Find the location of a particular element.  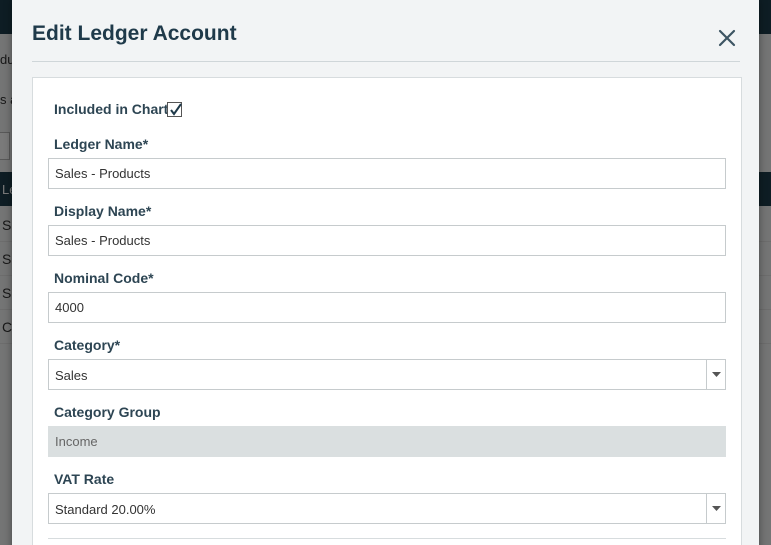

included-in-chart-label: Included in Chart is located at coordinates (111, 109).